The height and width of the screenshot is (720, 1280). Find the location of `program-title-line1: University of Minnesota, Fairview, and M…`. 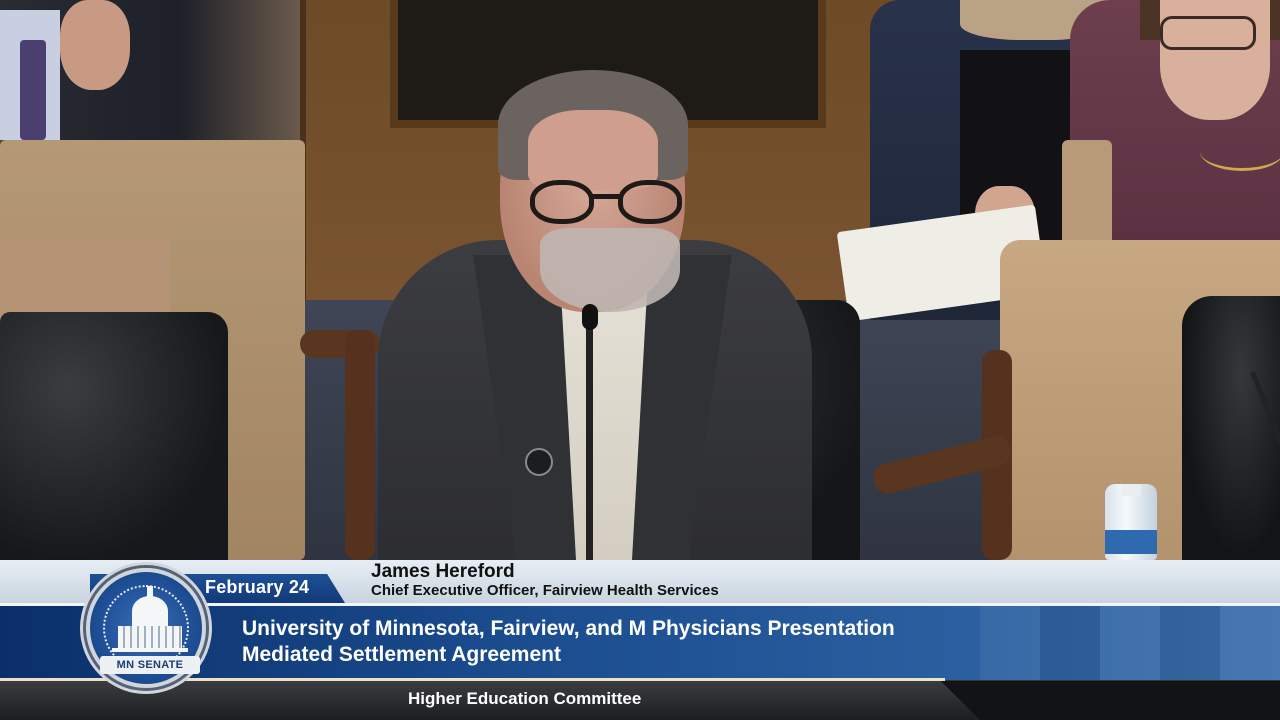

program-title-line1: University of Minnesota, Fairview, and M… is located at coordinates (568, 628).